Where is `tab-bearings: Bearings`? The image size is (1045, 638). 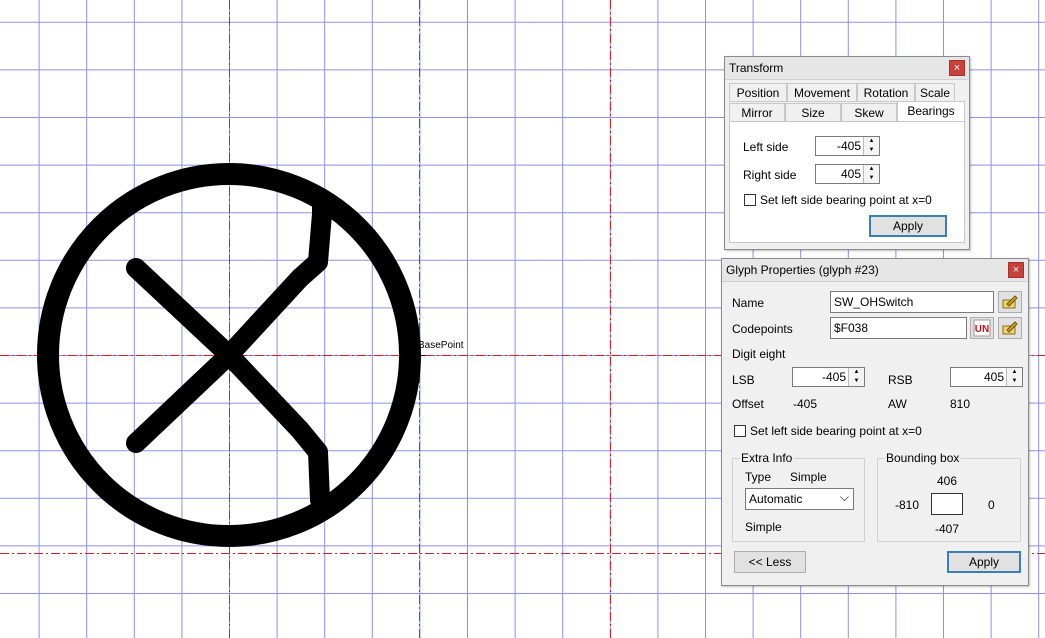 tab-bearings: Bearings is located at coordinates (931, 111).